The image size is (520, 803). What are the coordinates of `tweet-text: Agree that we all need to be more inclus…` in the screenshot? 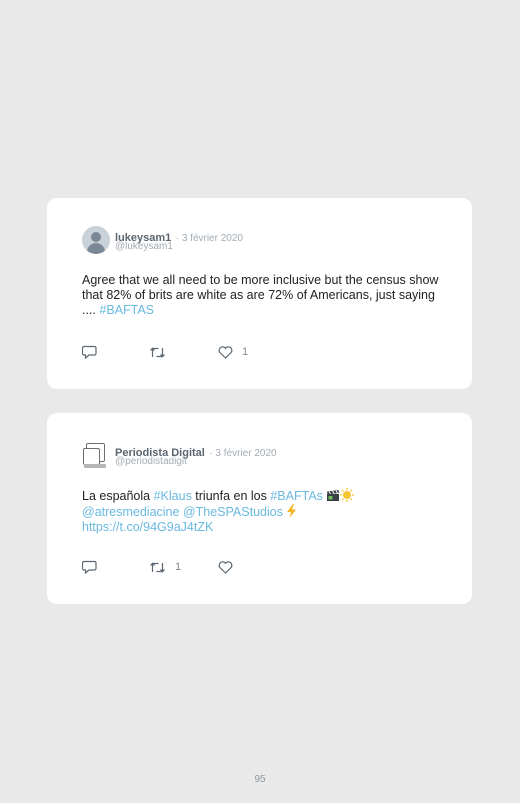 It's located at (262, 295).